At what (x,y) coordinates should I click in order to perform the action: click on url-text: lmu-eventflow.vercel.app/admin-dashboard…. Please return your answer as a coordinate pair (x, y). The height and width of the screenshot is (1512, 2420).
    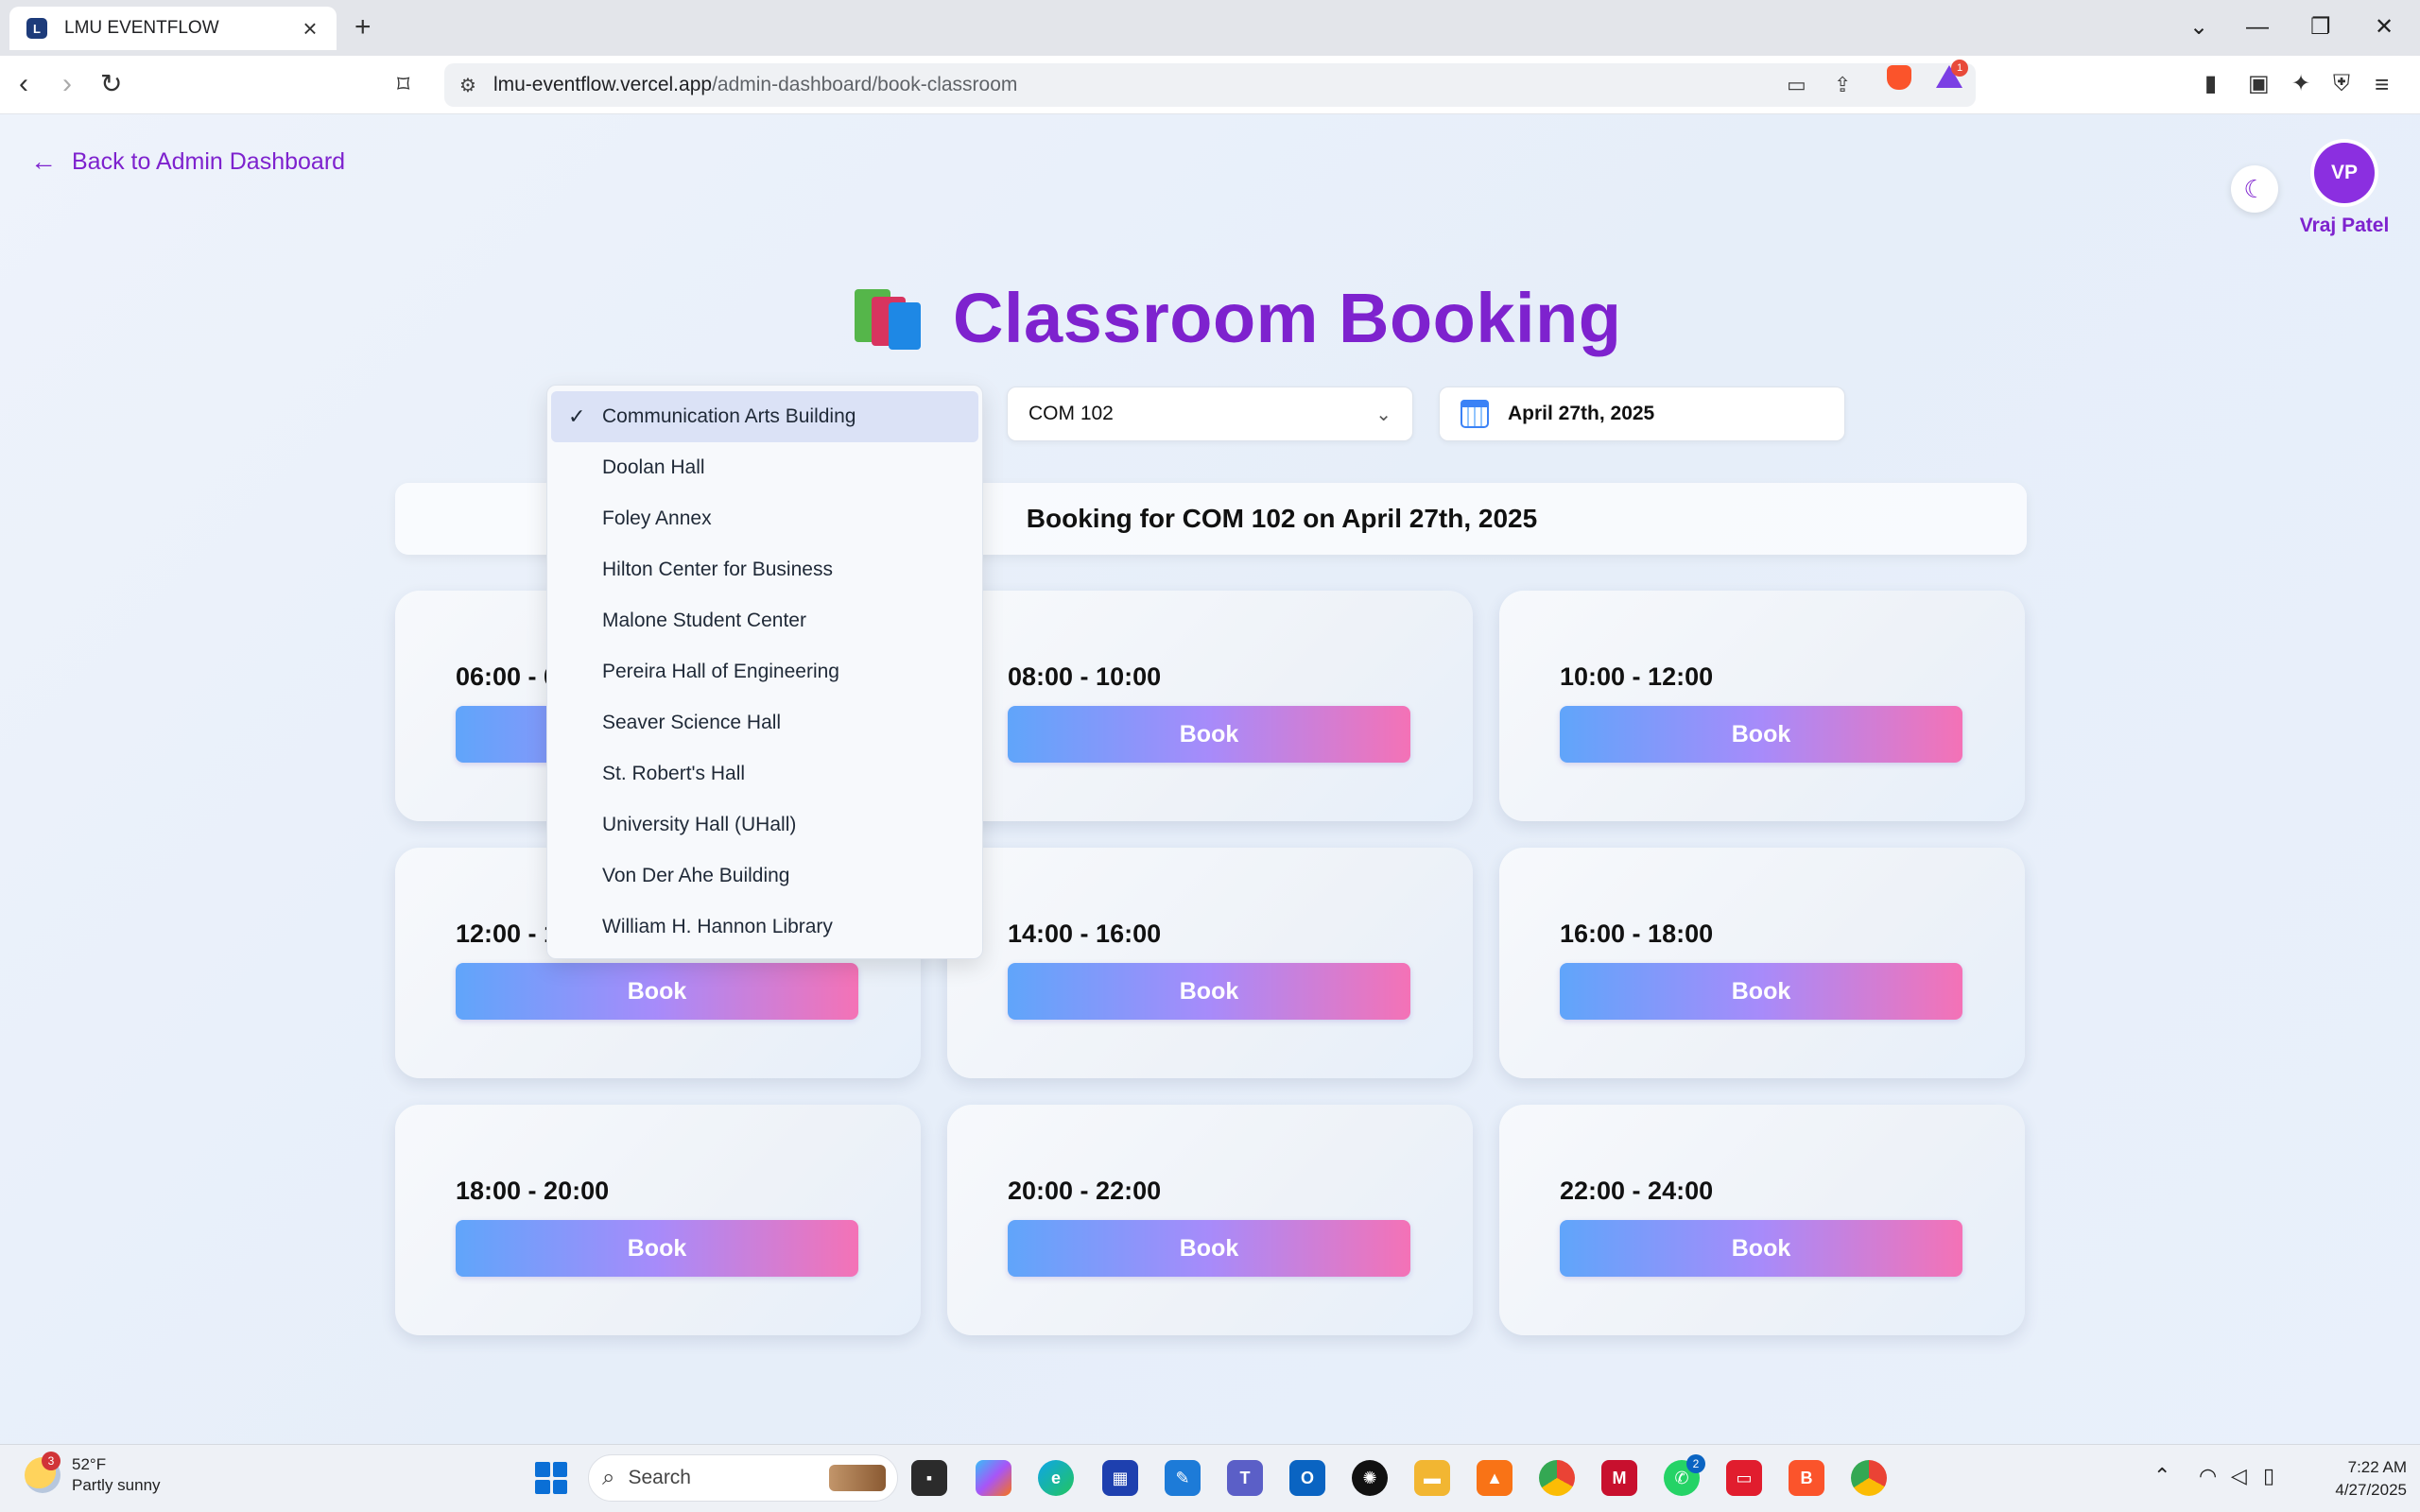
    Looking at the image, I should click on (755, 84).